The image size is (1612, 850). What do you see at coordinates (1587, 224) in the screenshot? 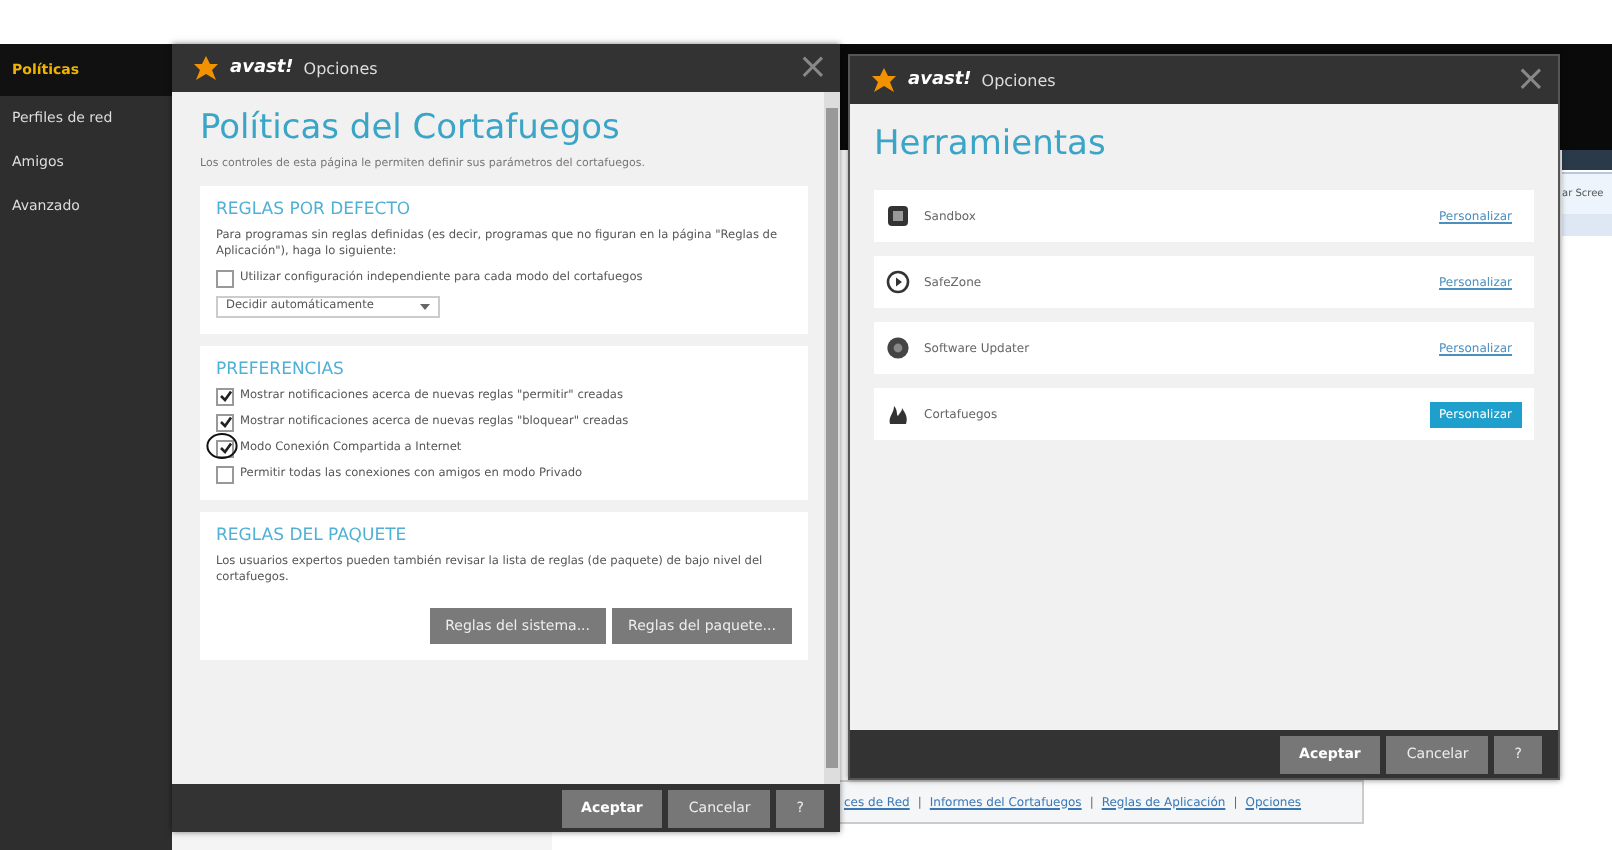
I see `background-bar` at bounding box center [1587, 224].